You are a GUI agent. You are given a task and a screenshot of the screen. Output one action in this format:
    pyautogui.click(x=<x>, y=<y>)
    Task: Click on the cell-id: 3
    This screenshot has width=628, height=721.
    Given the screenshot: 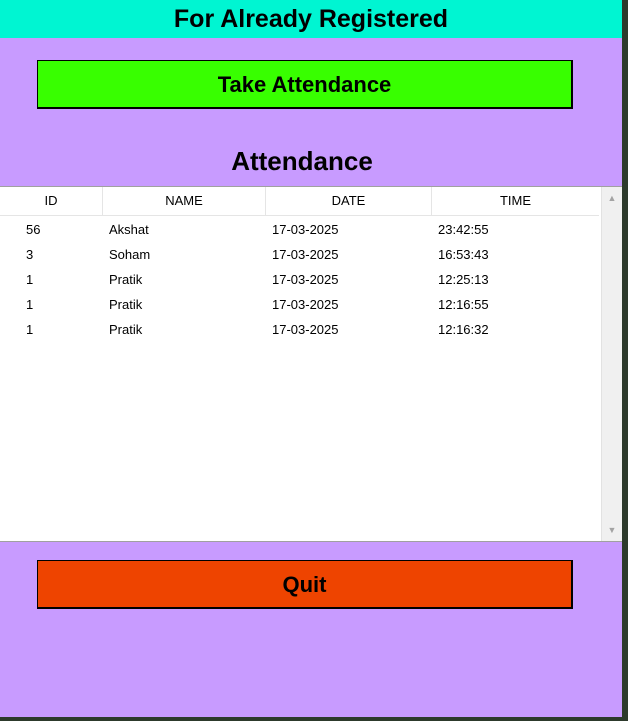 What is the action you would take?
    pyautogui.click(x=30, y=254)
    